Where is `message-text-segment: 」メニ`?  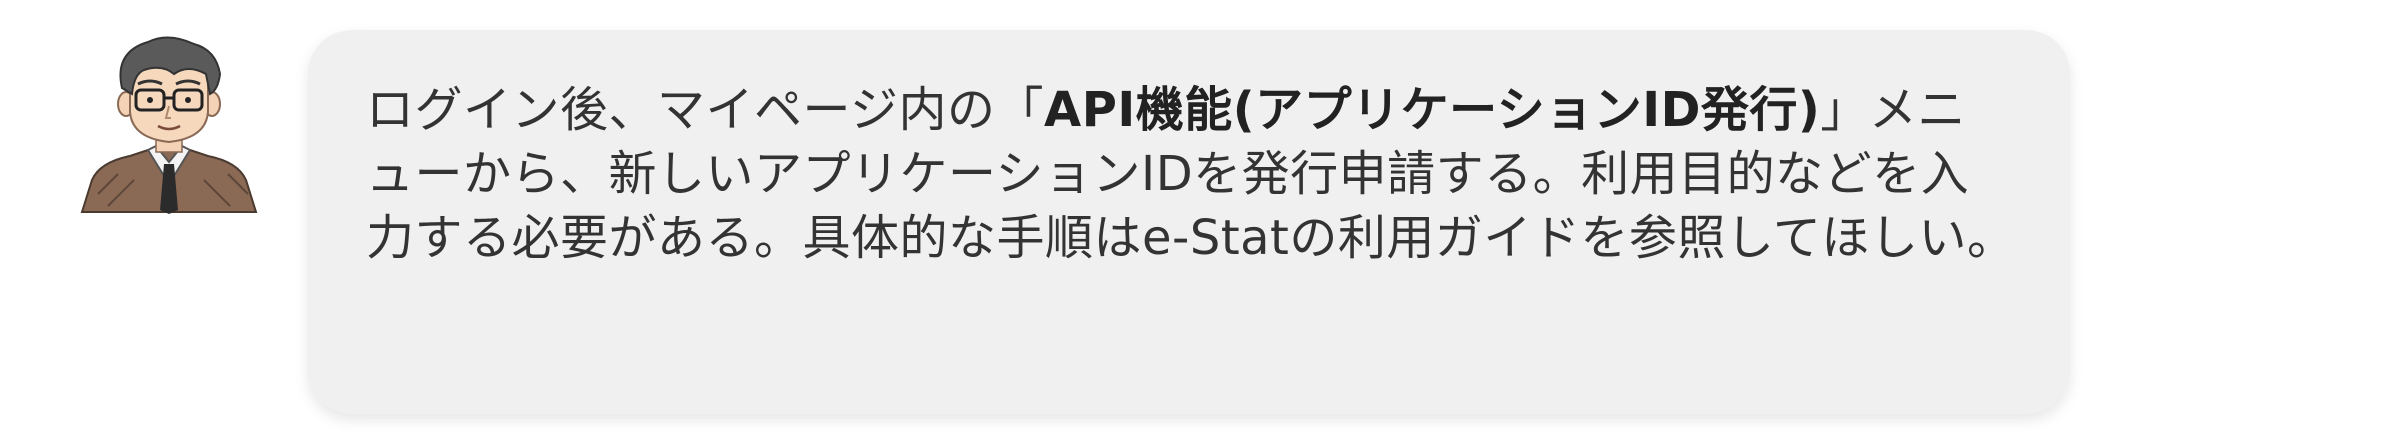 message-text-segment: 」メニ is located at coordinates (1893, 110).